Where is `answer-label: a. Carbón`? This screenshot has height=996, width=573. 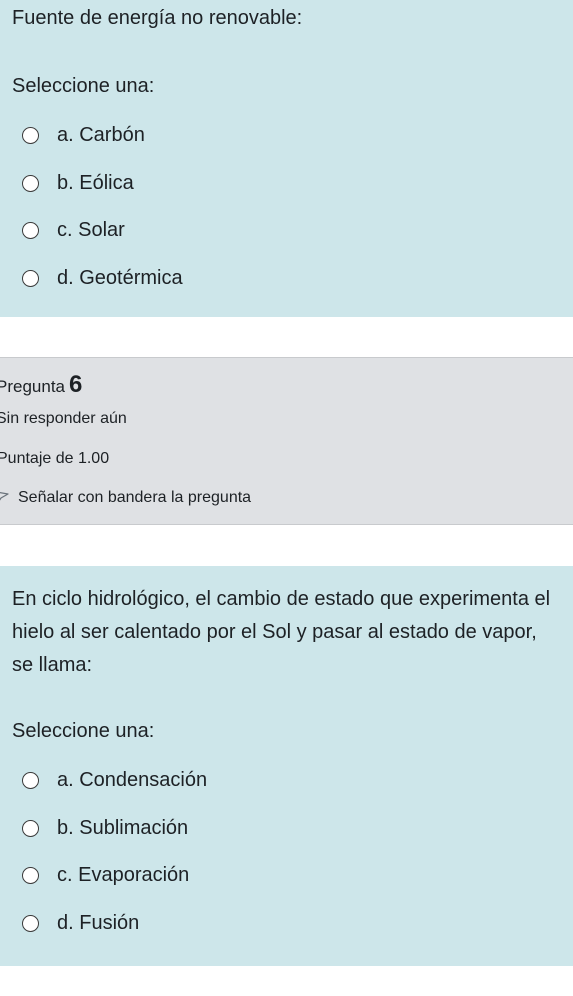 answer-label: a. Carbón is located at coordinates (101, 135).